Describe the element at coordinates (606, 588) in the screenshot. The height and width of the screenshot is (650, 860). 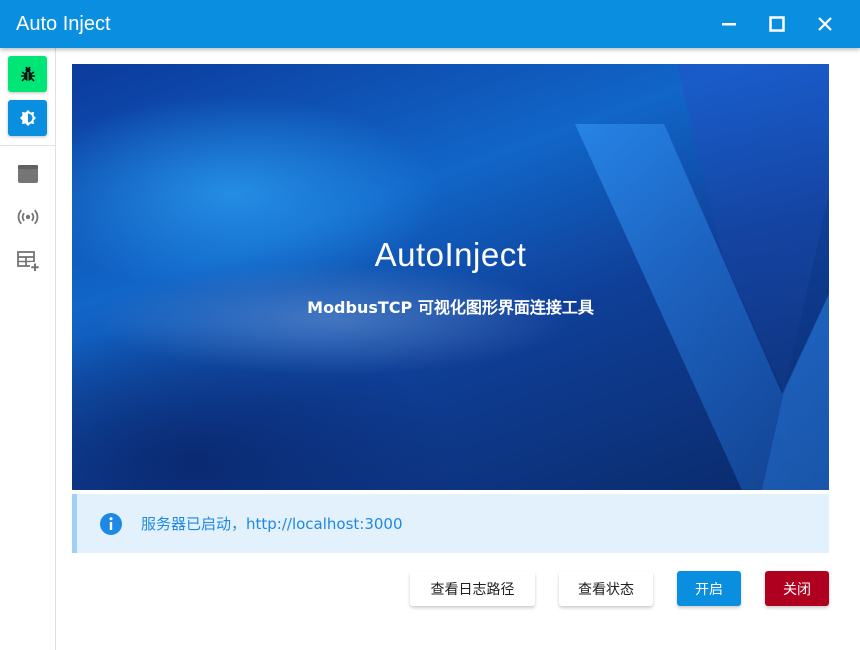
I see `view-status-button: 查看状态` at that location.